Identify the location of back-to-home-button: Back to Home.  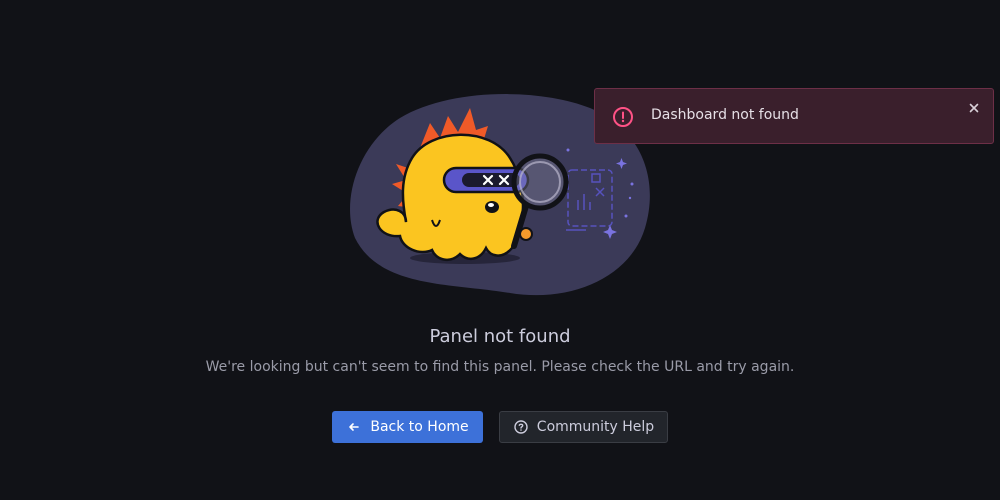
(407, 427).